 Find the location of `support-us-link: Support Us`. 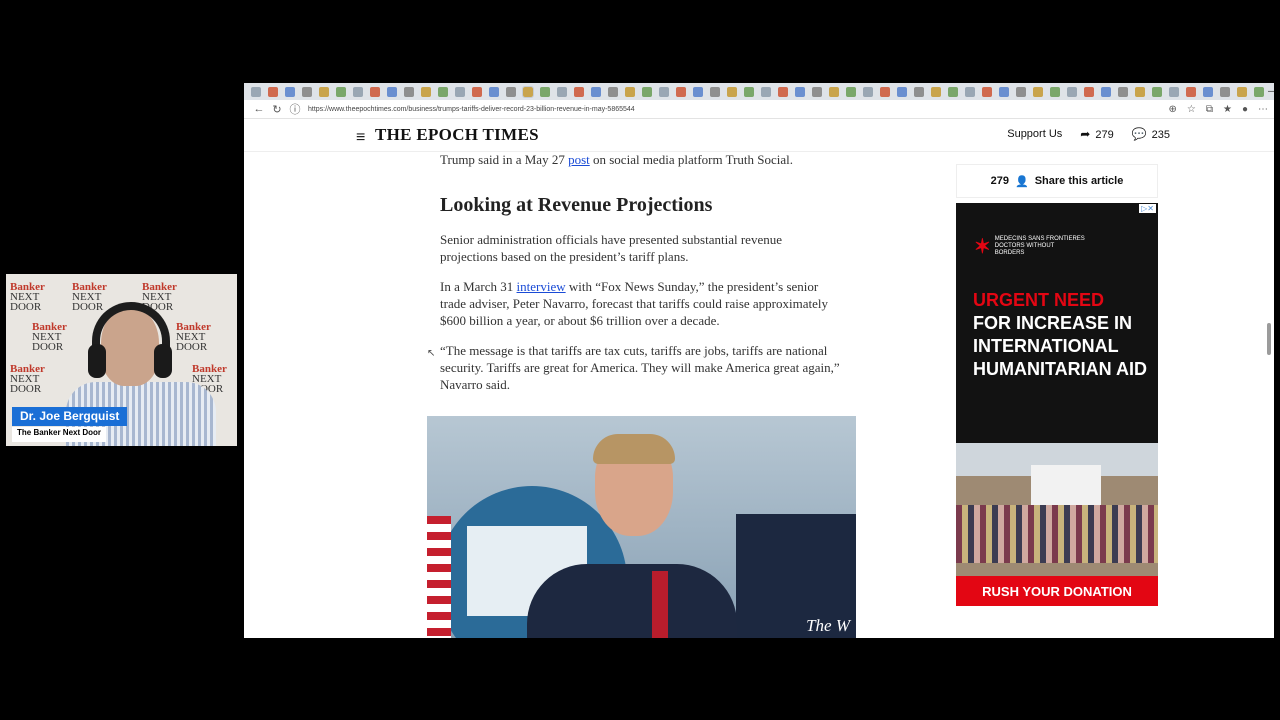

support-us-link: Support Us is located at coordinates (1034, 134).